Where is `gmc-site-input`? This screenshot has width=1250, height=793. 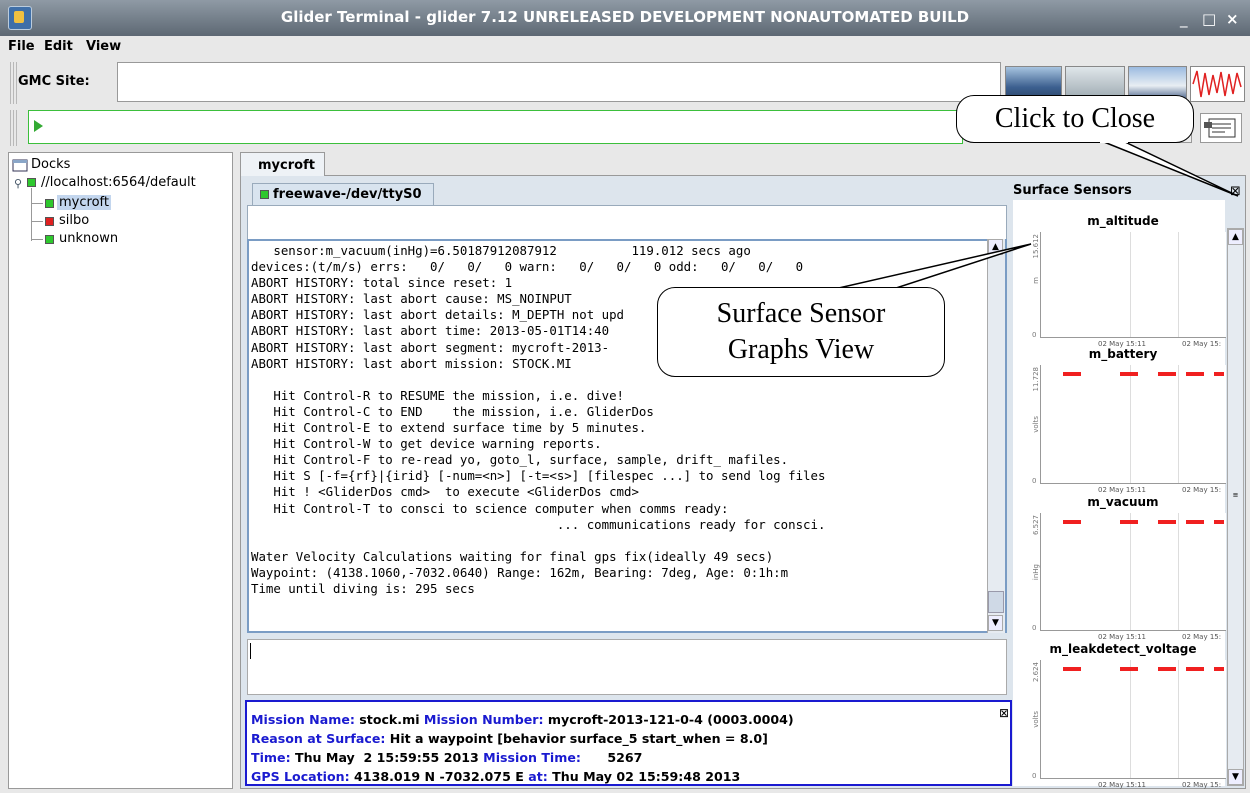 gmc-site-input is located at coordinates (559, 82).